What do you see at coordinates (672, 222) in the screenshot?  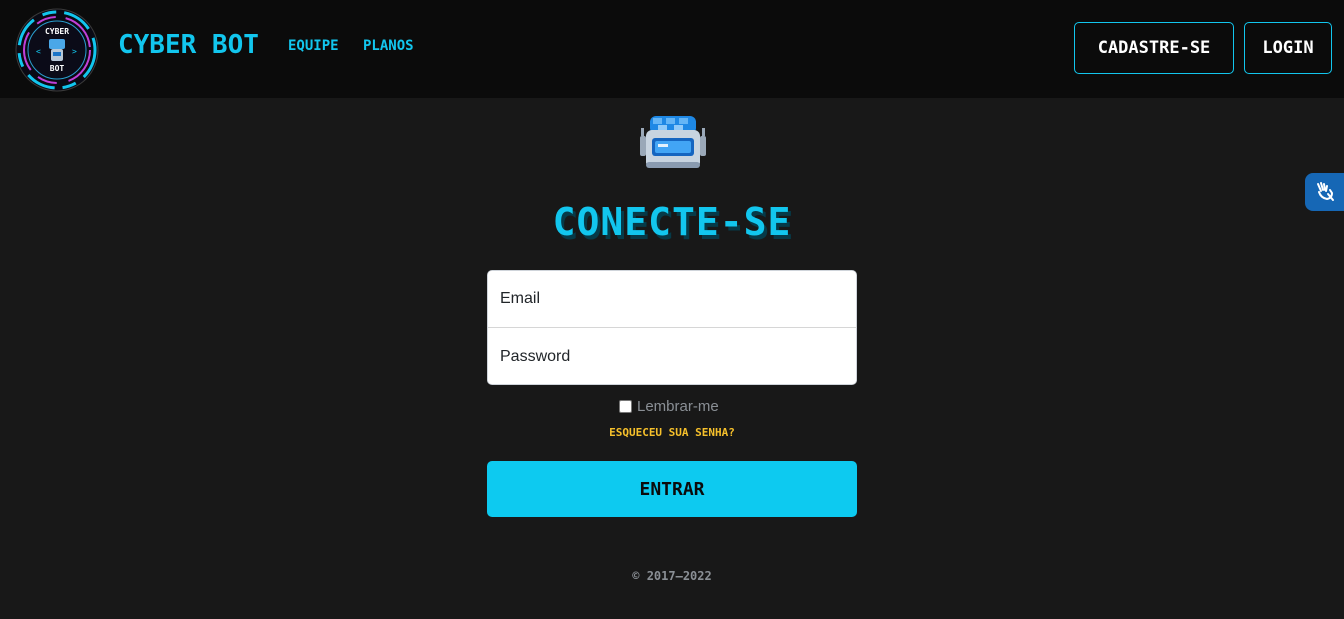 I see `page-title: CONECTE-SE` at bounding box center [672, 222].